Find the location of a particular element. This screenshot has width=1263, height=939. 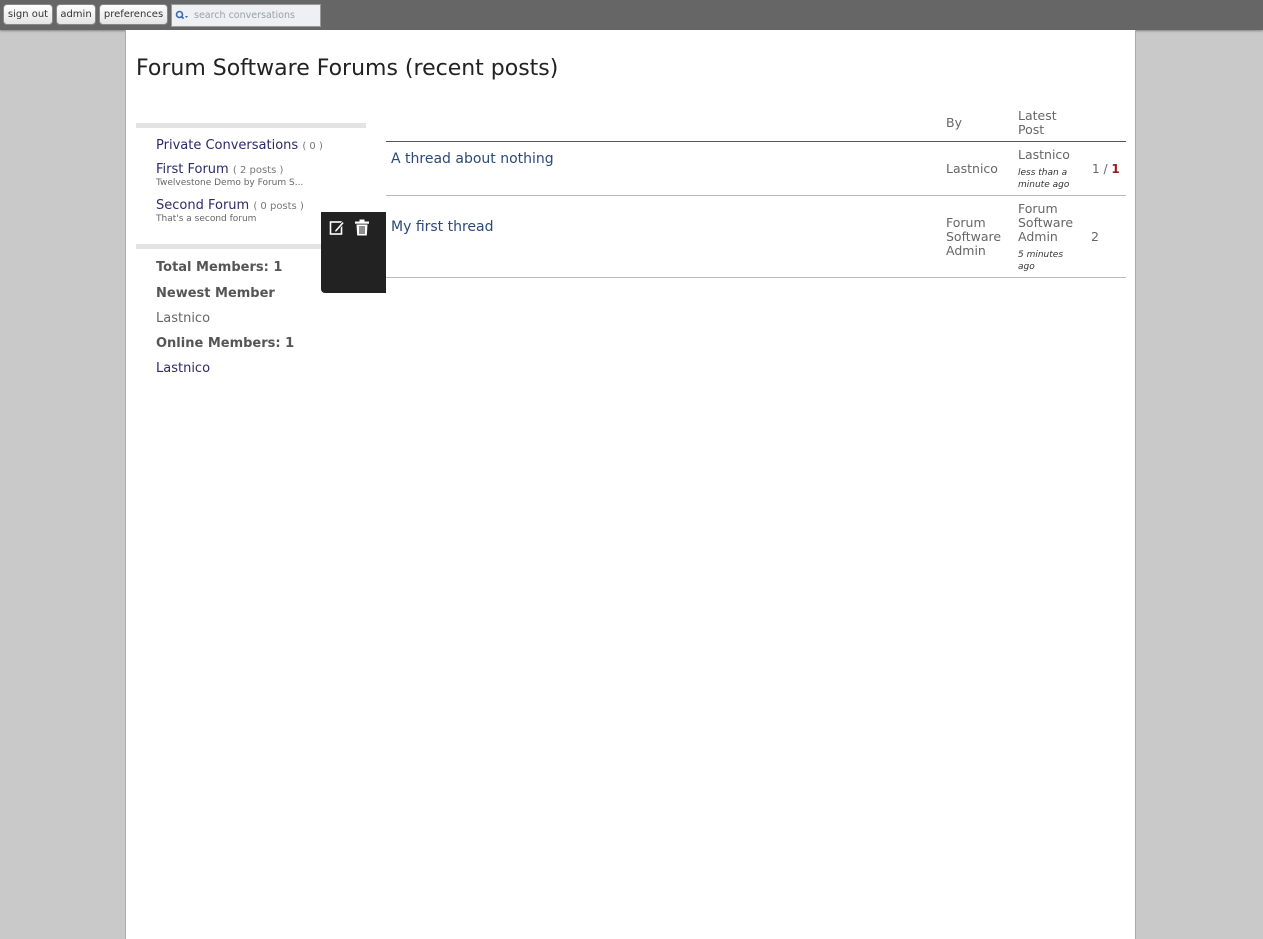

latest-post-time: less than a minute ago is located at coordinates (1044, 179).